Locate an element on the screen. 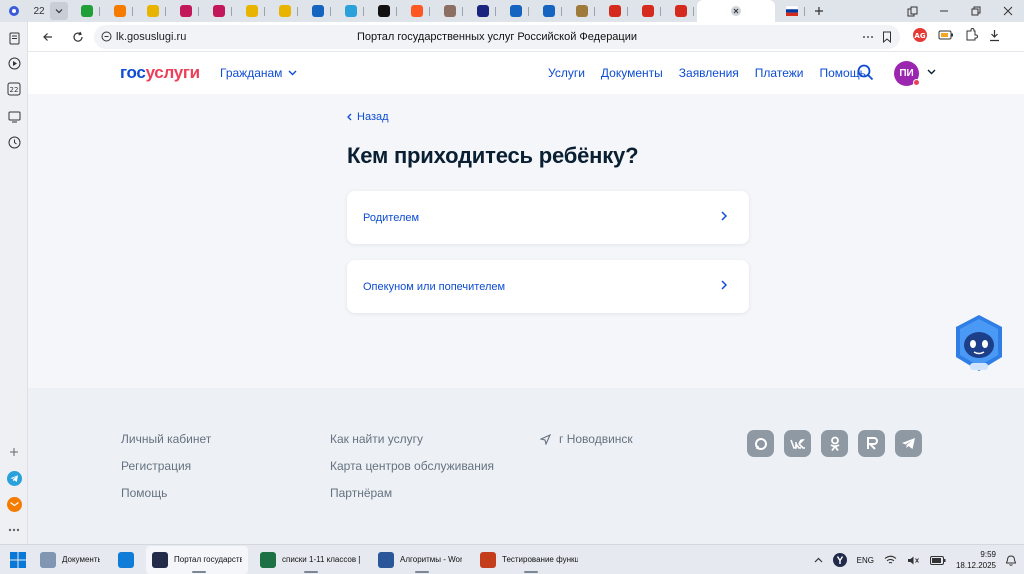 This screenshot has height=574, width=1024. tab-flag is located at coordinates (791, 11).